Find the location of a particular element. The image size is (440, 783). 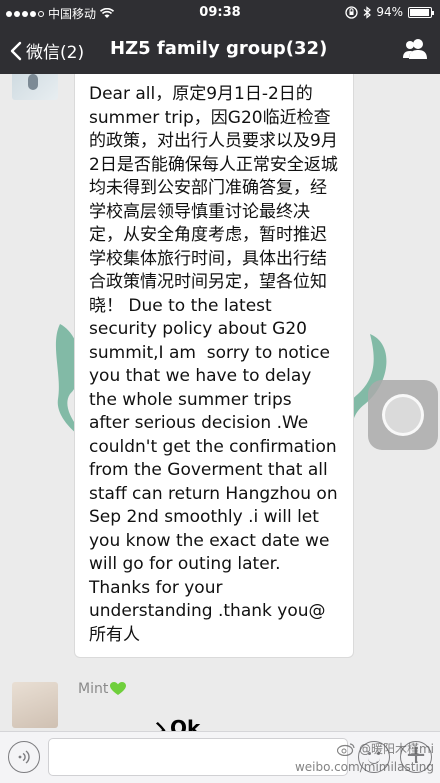

battery-percent: 94% is located at coordinates (389, 12).